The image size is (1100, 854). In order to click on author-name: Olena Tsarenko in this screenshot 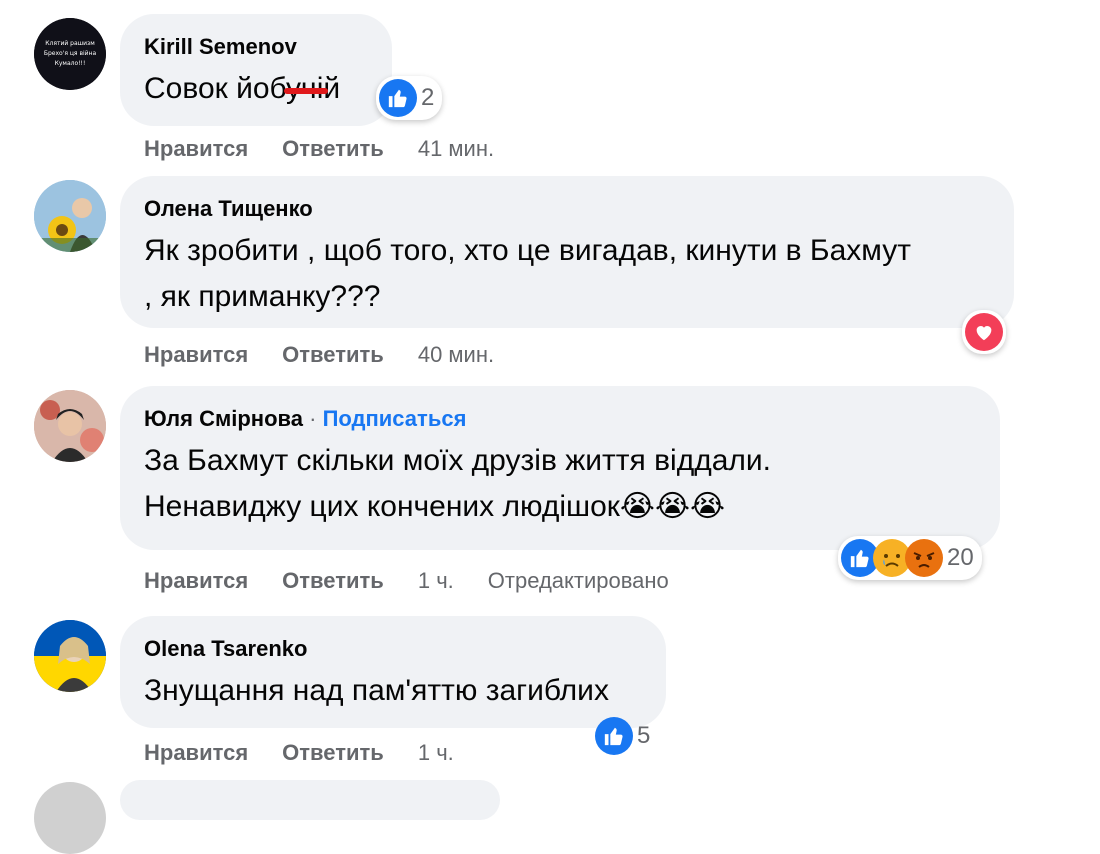, I will do `click(392, 649)`.